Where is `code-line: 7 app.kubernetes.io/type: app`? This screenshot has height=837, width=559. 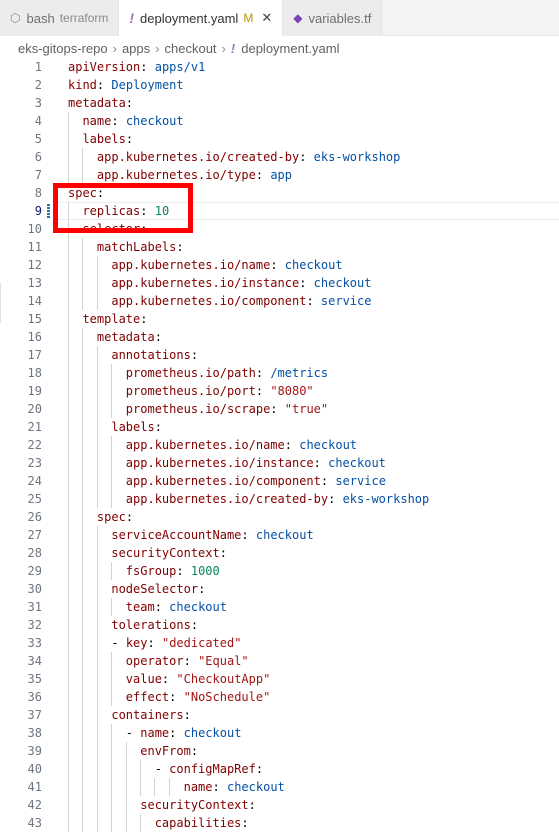
code-line: 7 app.kubernetes.io/type: app is located at coordinates (279, 175).